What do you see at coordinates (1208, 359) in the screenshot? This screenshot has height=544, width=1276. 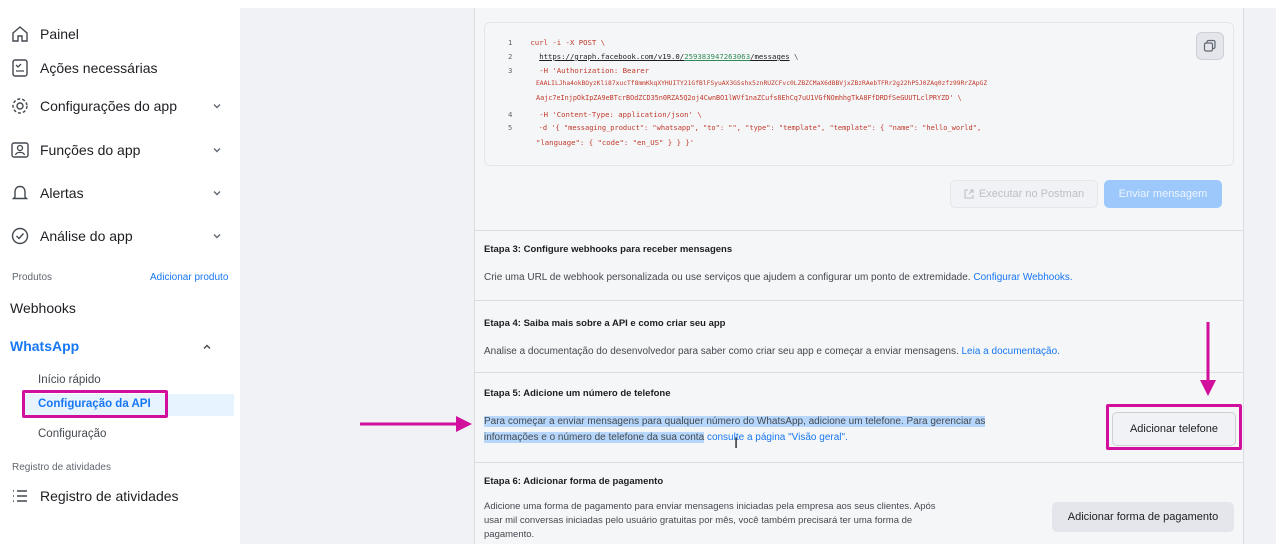 I see `arrow-down-icon` at bounding box center [1208, 359].